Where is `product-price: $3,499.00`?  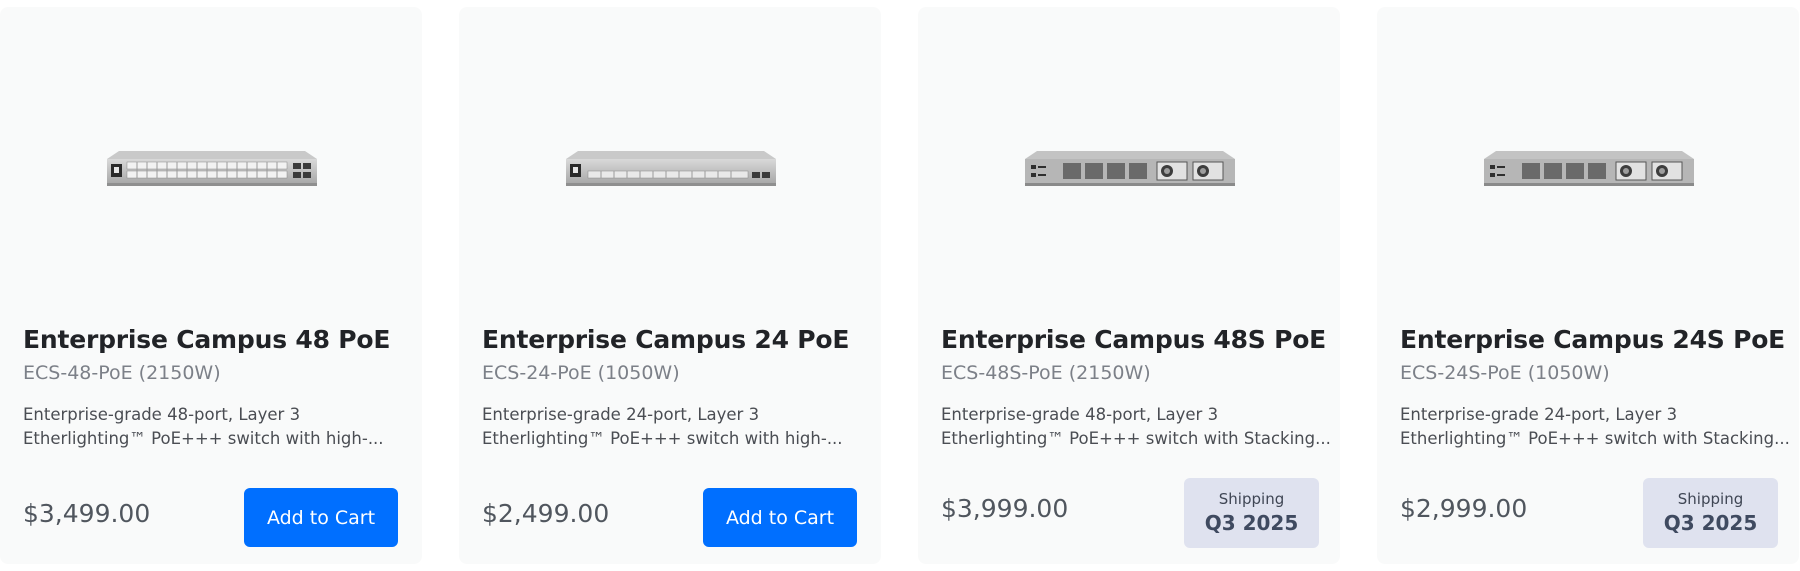 product-price: $3,499.00 is located at coordinates (87, 513).